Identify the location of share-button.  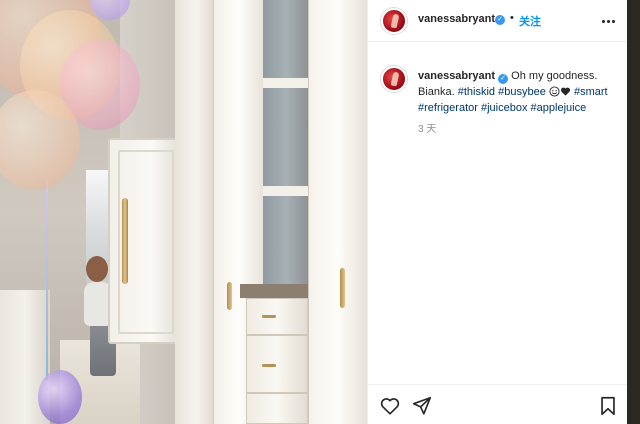
(422, 406).